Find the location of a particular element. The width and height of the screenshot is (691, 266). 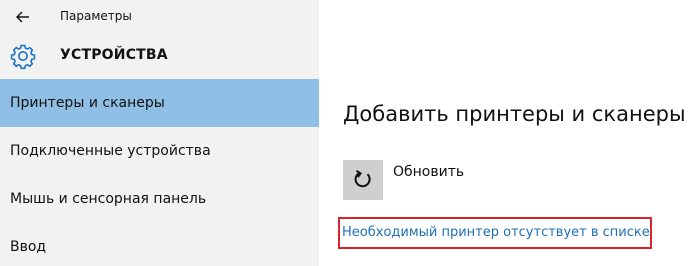

missing-printer-link: Необходимый принтер отсутствует в списке is located at coordinates (496, 232).